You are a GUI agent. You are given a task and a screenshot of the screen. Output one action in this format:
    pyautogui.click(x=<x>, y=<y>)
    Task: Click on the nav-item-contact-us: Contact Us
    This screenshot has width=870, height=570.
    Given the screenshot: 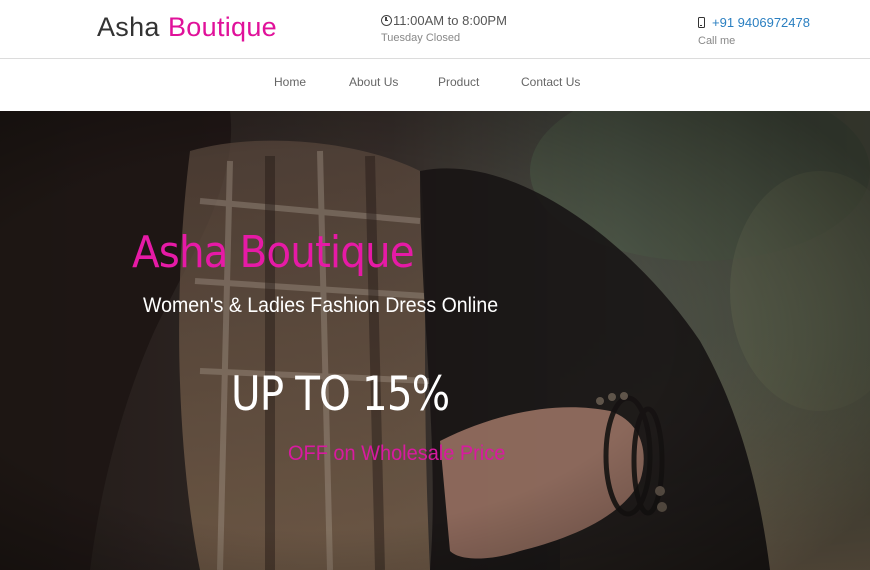 What is the action you would take?
    pyautogui.click(x=550, y=82)
    